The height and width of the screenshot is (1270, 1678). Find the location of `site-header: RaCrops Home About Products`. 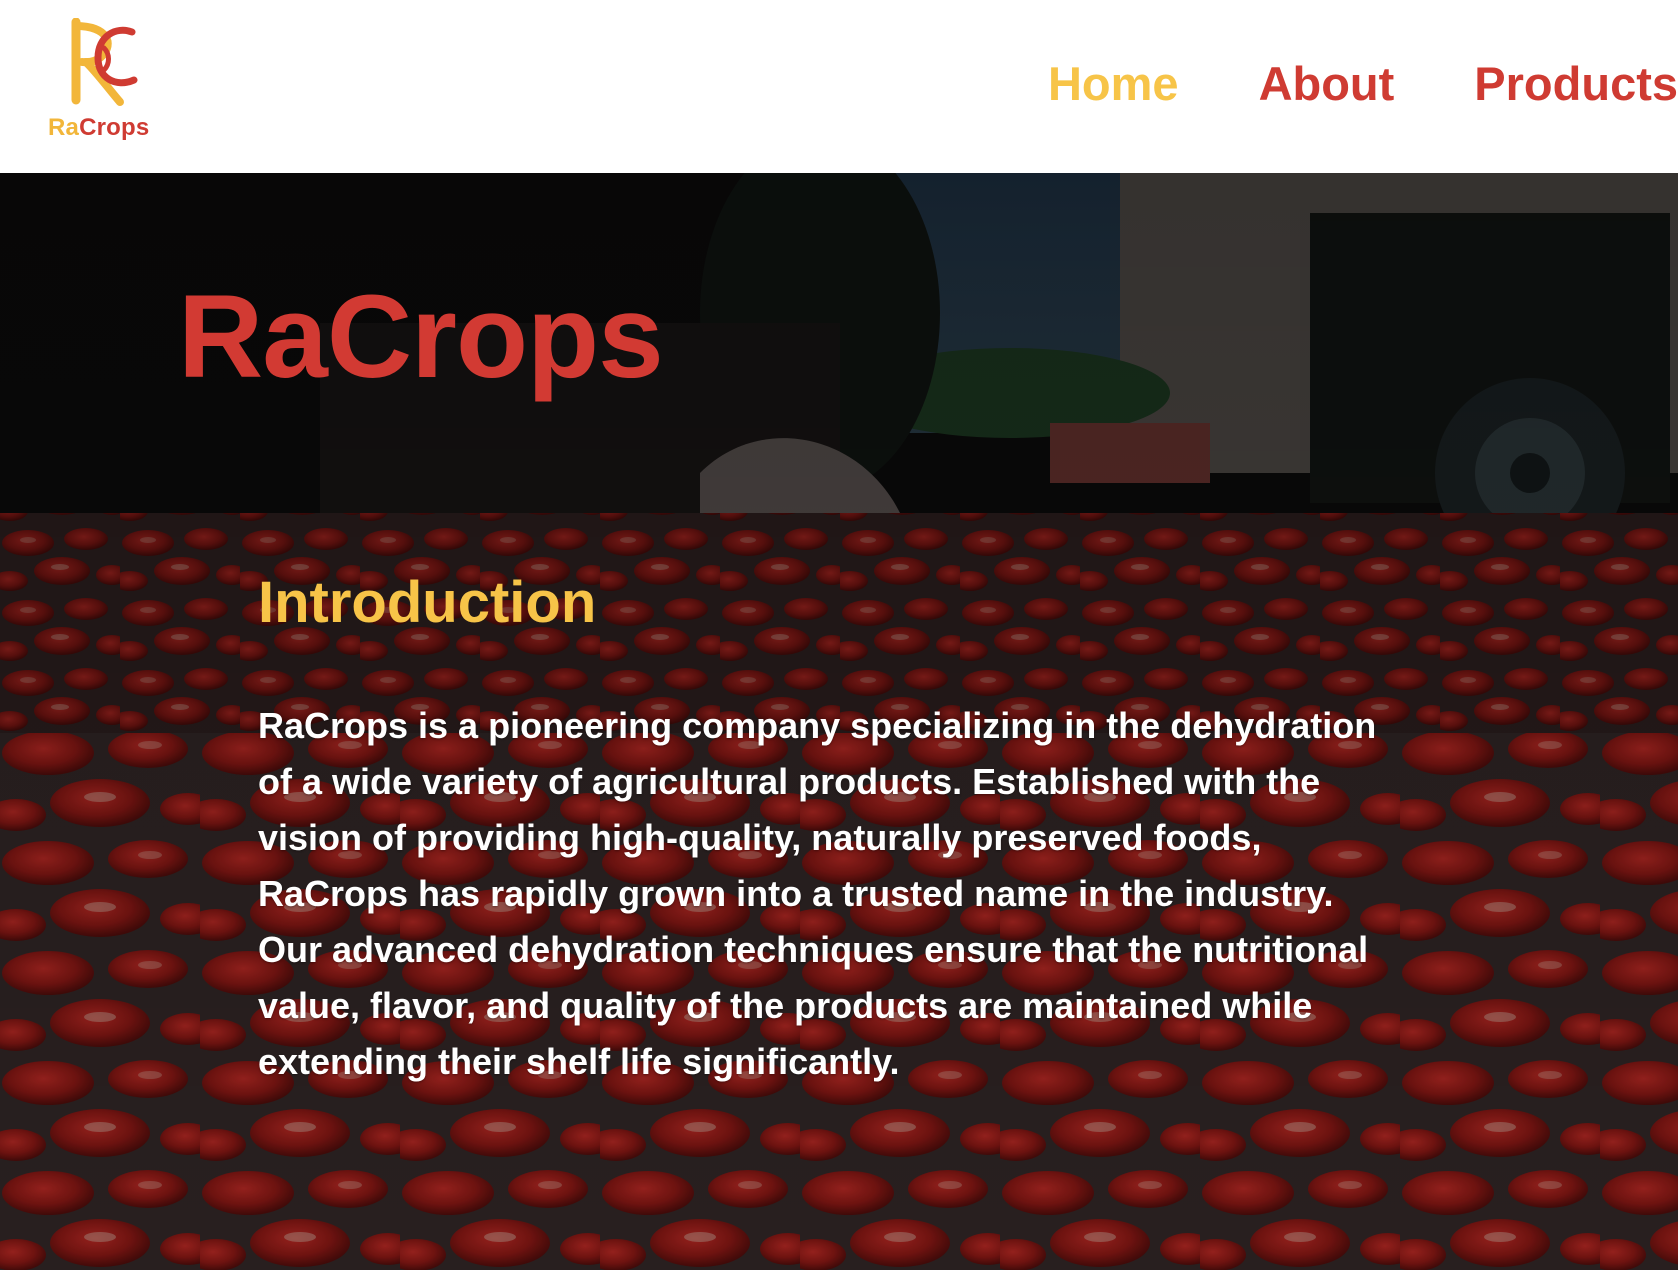

site-header: RaCrops Home About Products is located at coordinates (839, 86).